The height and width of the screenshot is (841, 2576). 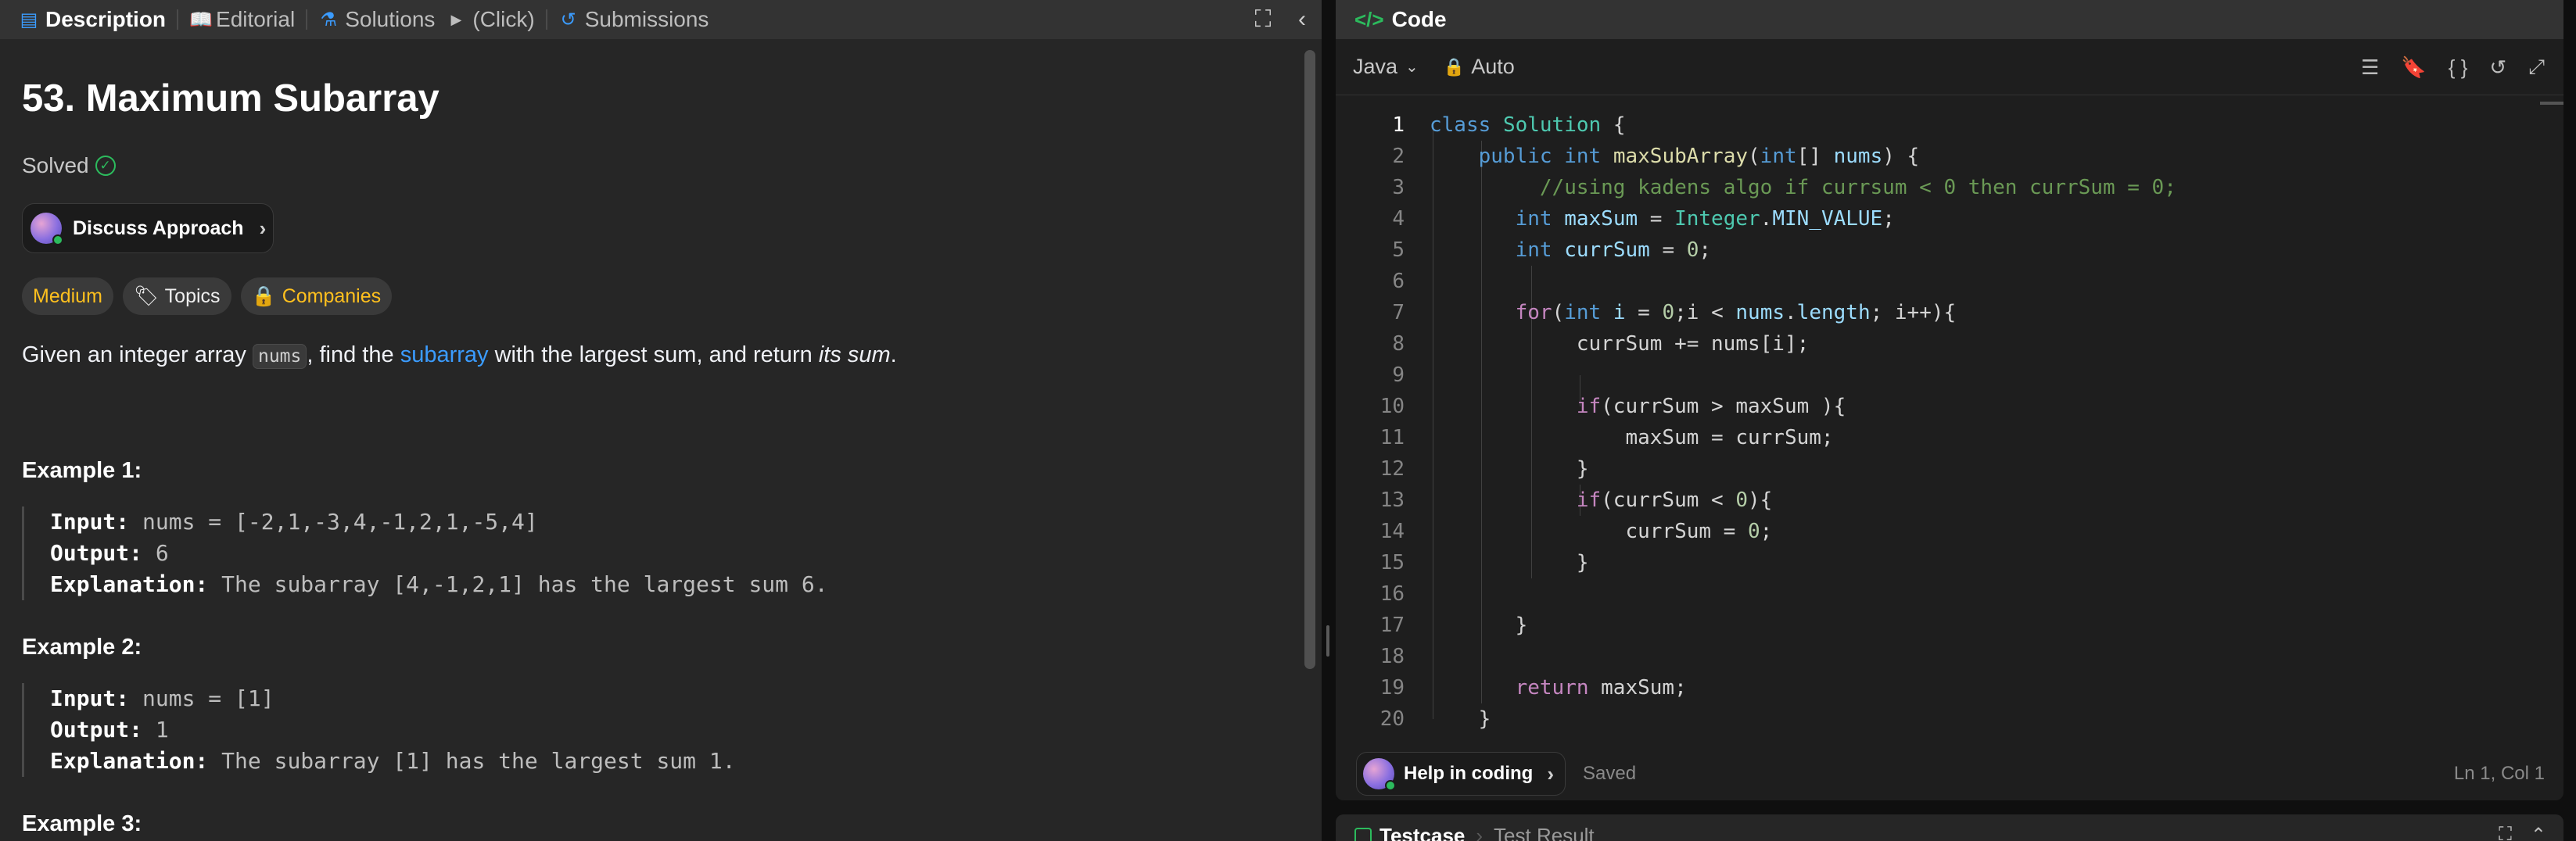 What do you see at coordinates (1528, 125) in the screenshot?
I see `line-code: class Solution {` at bounding box center [1528, 125].